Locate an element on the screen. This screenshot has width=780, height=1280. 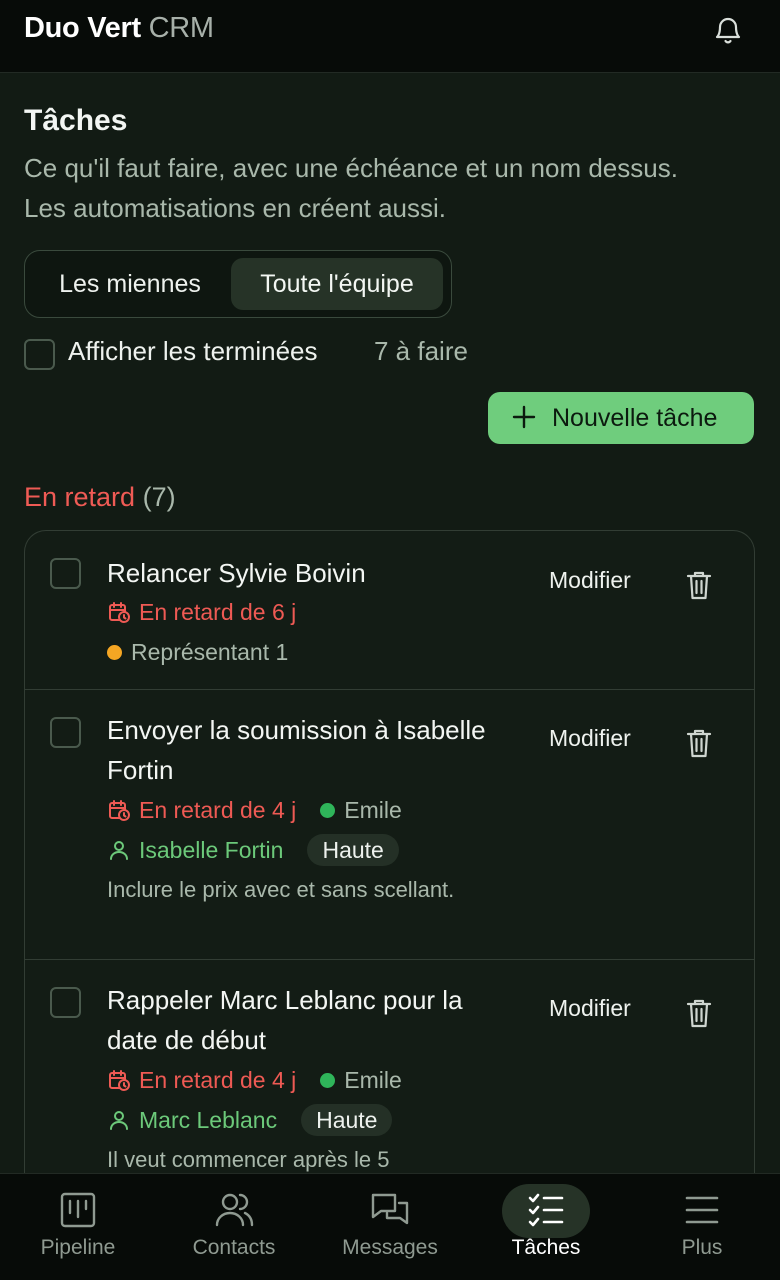
task-due-line: En retard de 6 j is located at coordinates (201, 612).